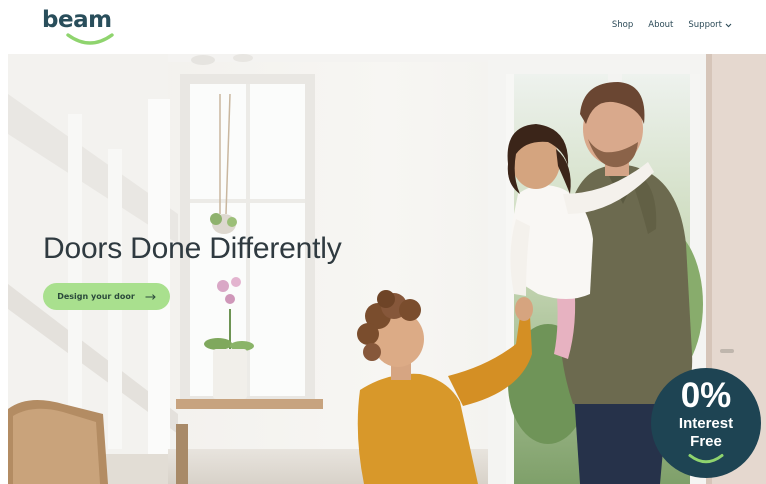  Describe the element at coordinates (706, 459) in the screenshot. I see `badge-smile-icon` at that location.